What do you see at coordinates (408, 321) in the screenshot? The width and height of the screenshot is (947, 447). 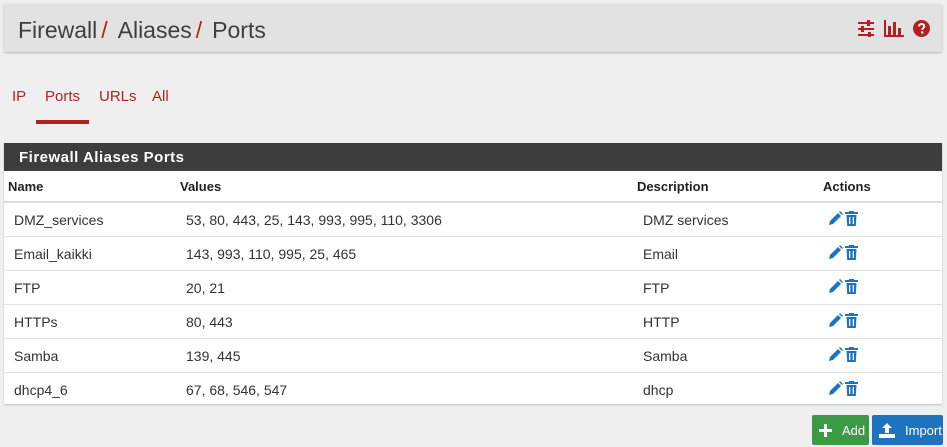 I see `alias-values: 80, 443` at bounding box center [408, 321].